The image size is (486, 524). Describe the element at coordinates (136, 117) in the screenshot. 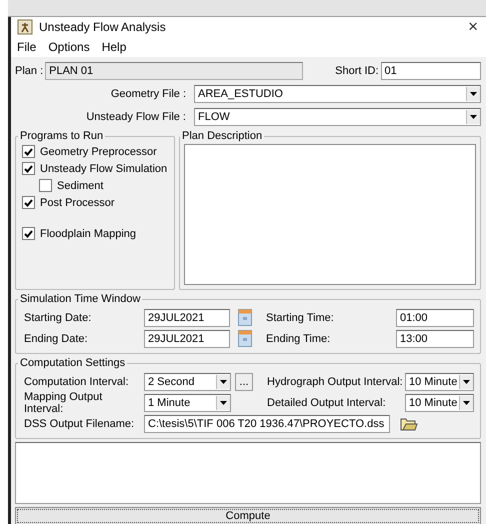

I see `file-label: Unsteady Flow File :` at that location.